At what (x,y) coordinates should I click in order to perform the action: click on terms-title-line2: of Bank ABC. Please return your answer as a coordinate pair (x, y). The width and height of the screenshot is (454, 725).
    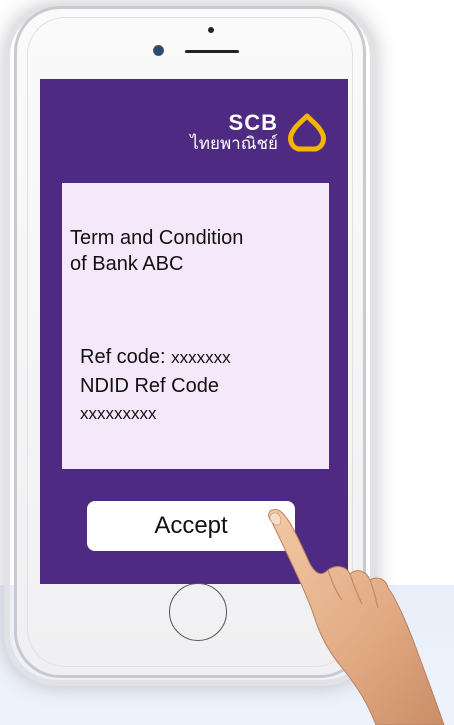
    Looking at the image, I should click on (127, 264).